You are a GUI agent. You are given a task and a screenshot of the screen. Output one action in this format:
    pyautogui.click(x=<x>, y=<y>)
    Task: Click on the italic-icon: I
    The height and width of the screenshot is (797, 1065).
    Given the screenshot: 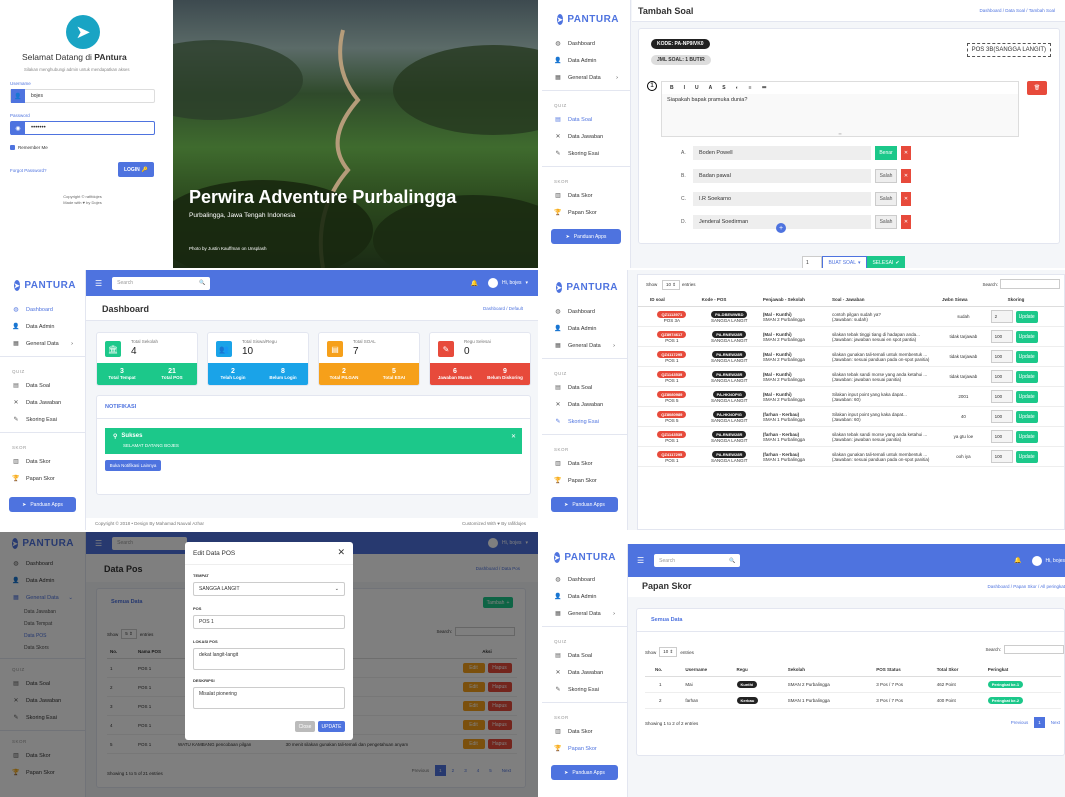 What is the action you would take?
    pyautogui.click(x=684, y=88)
    